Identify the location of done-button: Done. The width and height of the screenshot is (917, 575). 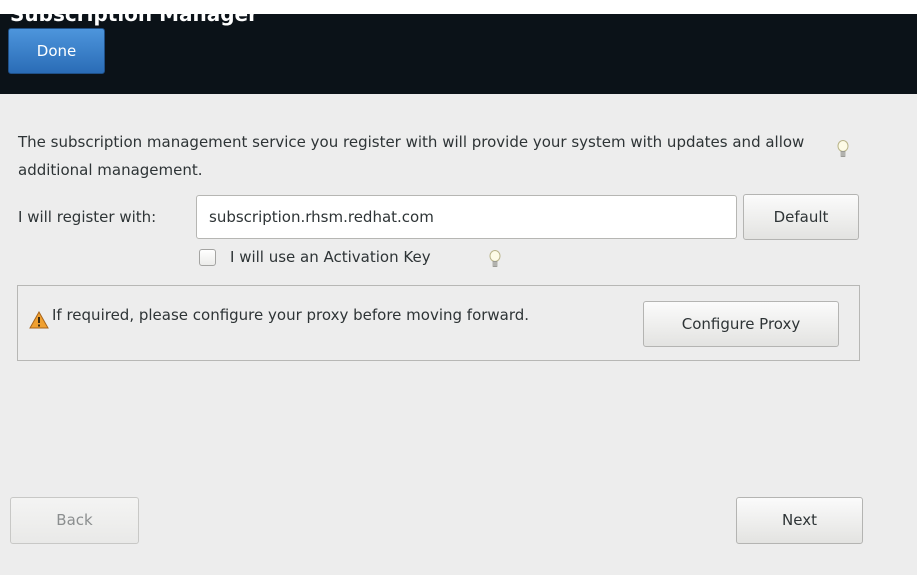
(56, 51).